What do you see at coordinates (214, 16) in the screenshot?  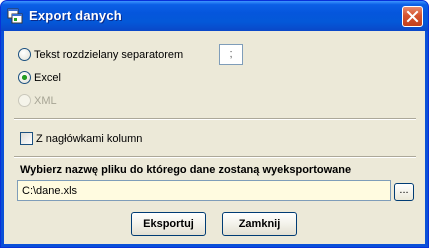 I see `title-bar: Export danych` at bounding box center [214, 16].